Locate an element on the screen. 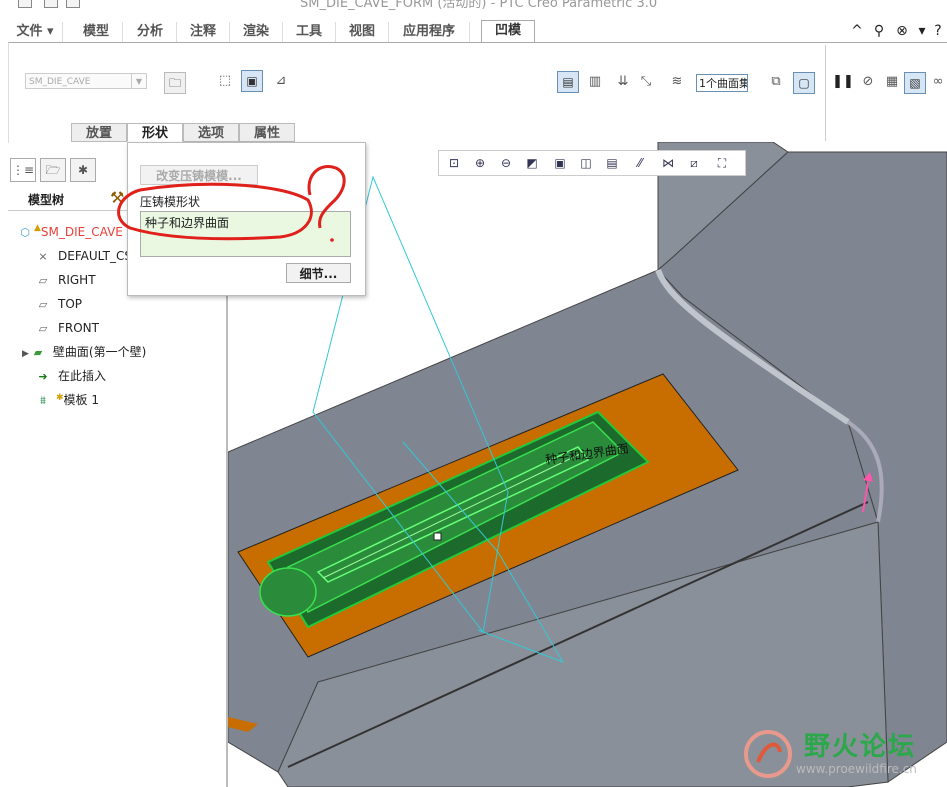 The image size is (947, 787). die-option-icon: ⧉ is located at coordinates (776, 82).